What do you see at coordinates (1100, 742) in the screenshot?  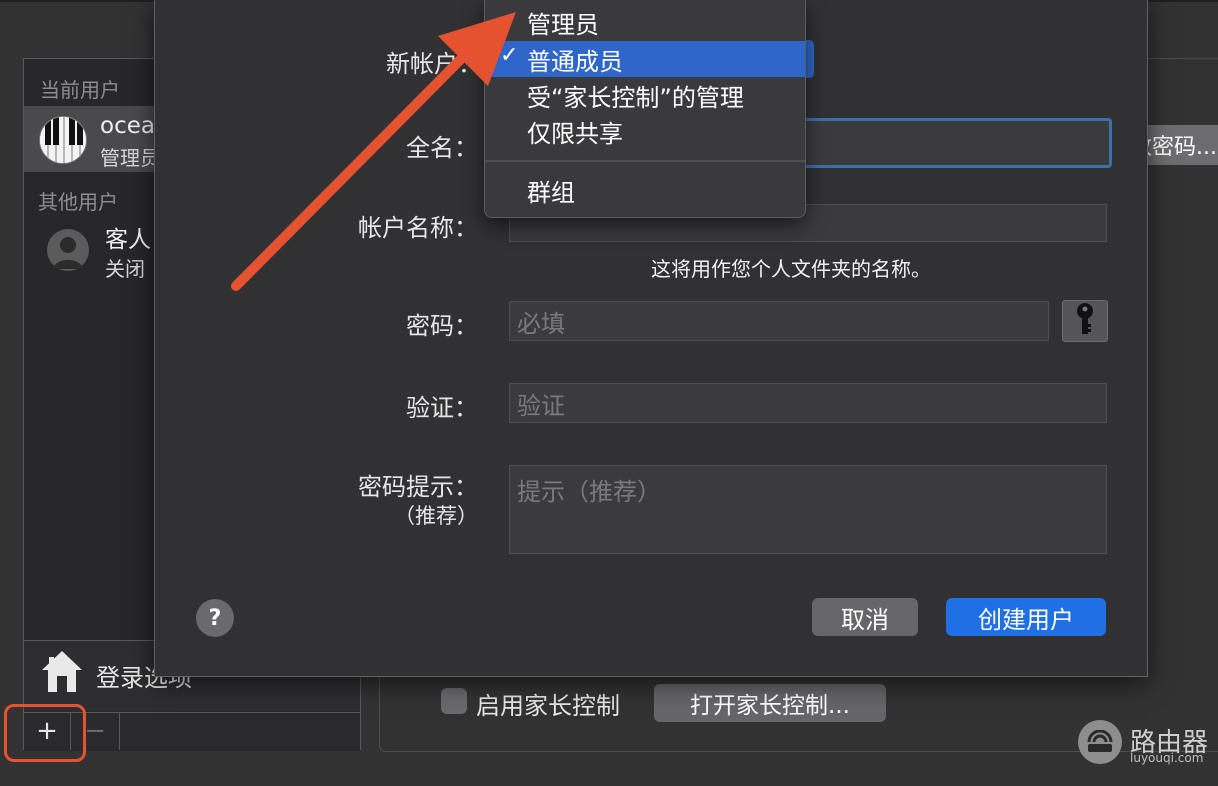 I see `router-logo-icon` at bounding box center [1100, 742].